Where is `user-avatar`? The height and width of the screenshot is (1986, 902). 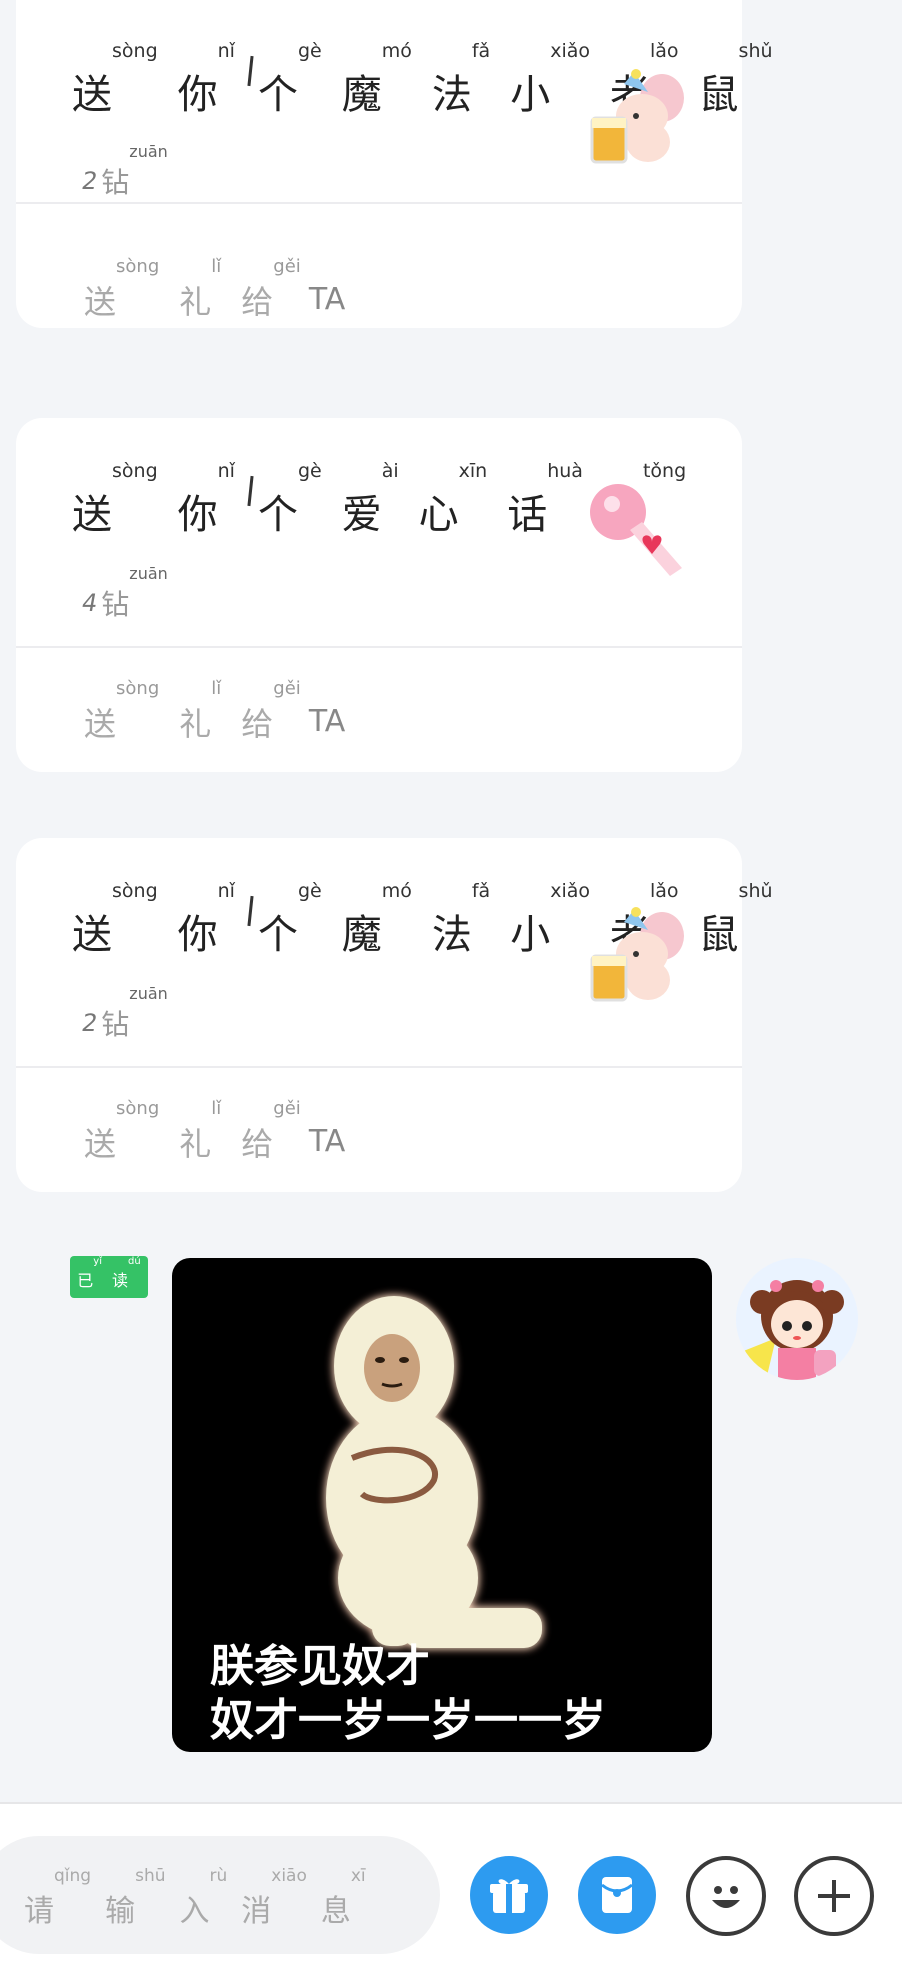
user-avatar is located at coordinates (797, 1319).